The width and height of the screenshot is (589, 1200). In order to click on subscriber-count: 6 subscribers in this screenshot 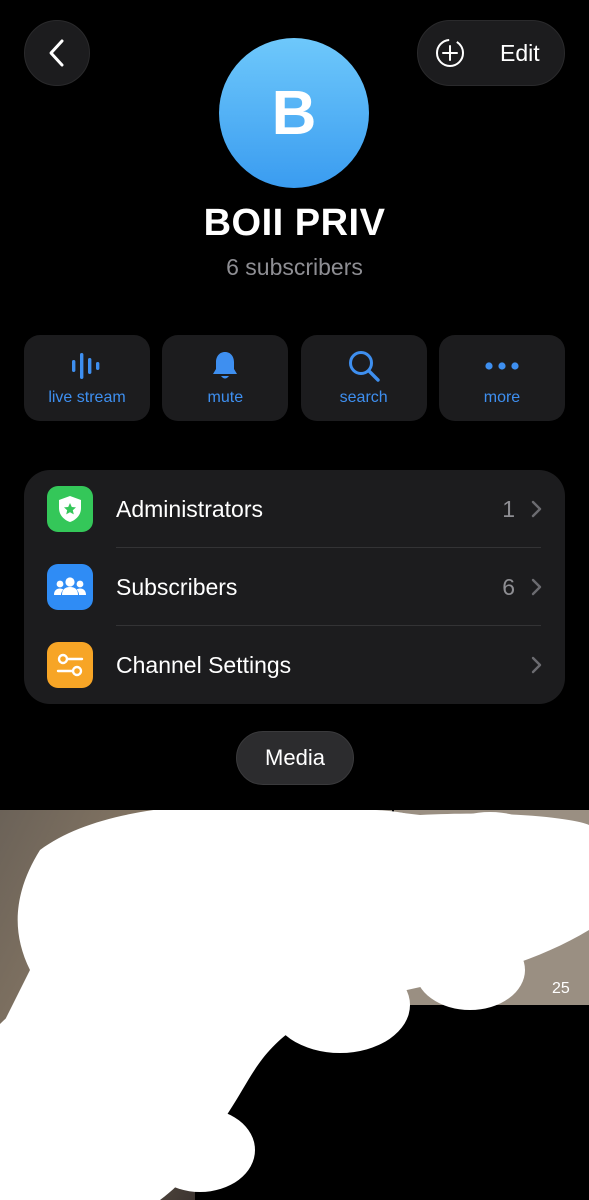, I will do `click(294, 267)`.